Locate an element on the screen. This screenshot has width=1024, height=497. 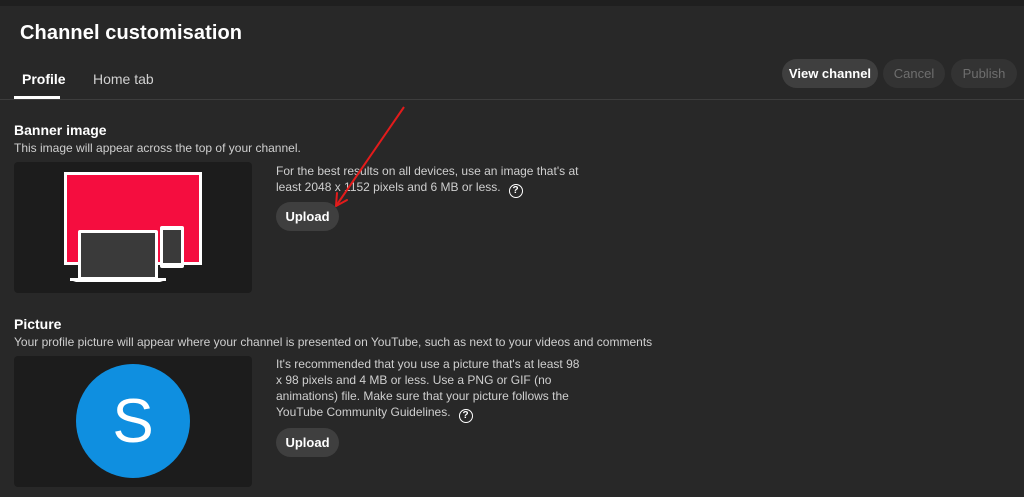
avatar: S is located at coordinates (133, 421).